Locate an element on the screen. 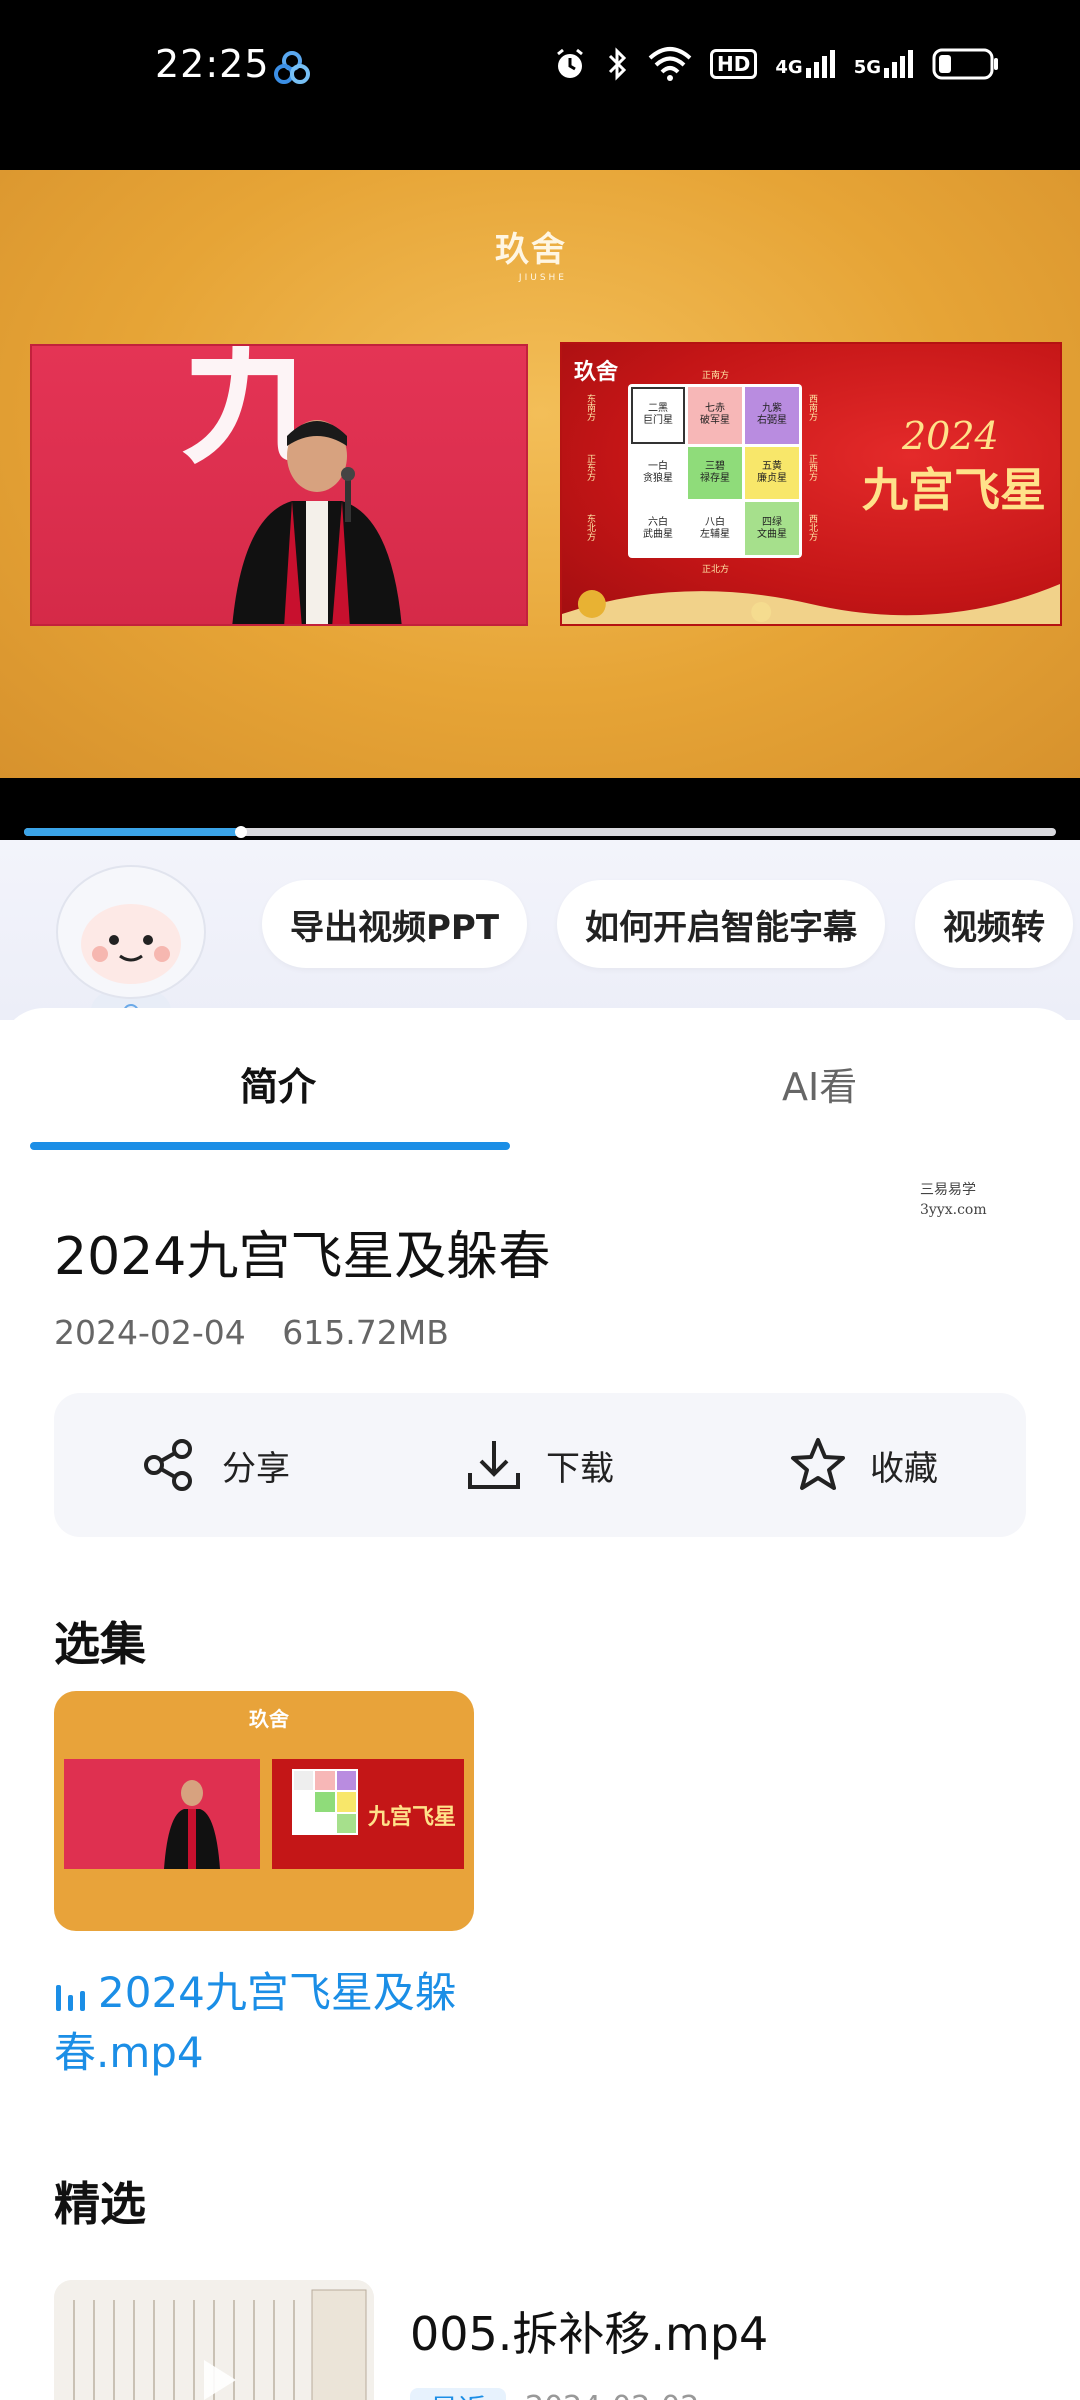  featured-title: 精选 is located at coordinates (100, 2204).